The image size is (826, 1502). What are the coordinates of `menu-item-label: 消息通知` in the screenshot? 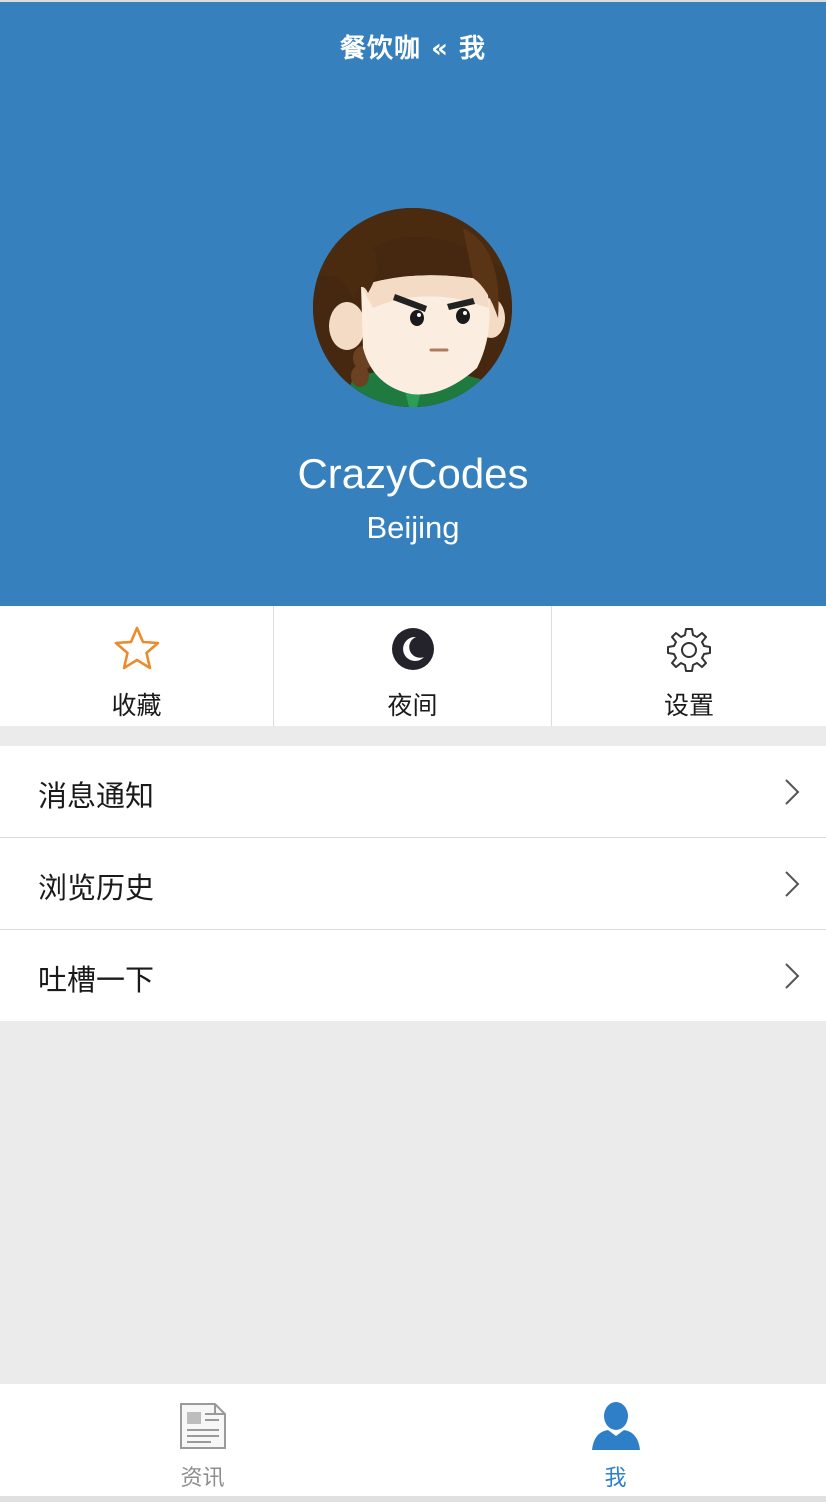 It's located at (96, 796).